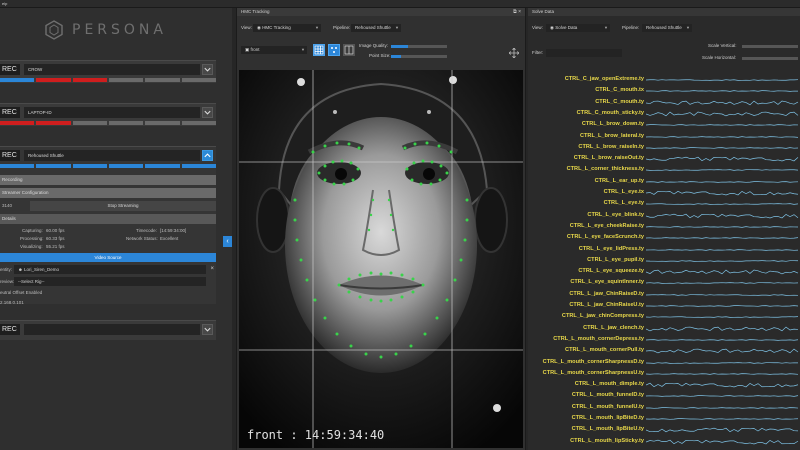 This screenshot has width=800, height=450. Describe the element at coordinates (112, 155) in the screenshot. I see `device-name-field: Rehoused Shuttle` at that location.